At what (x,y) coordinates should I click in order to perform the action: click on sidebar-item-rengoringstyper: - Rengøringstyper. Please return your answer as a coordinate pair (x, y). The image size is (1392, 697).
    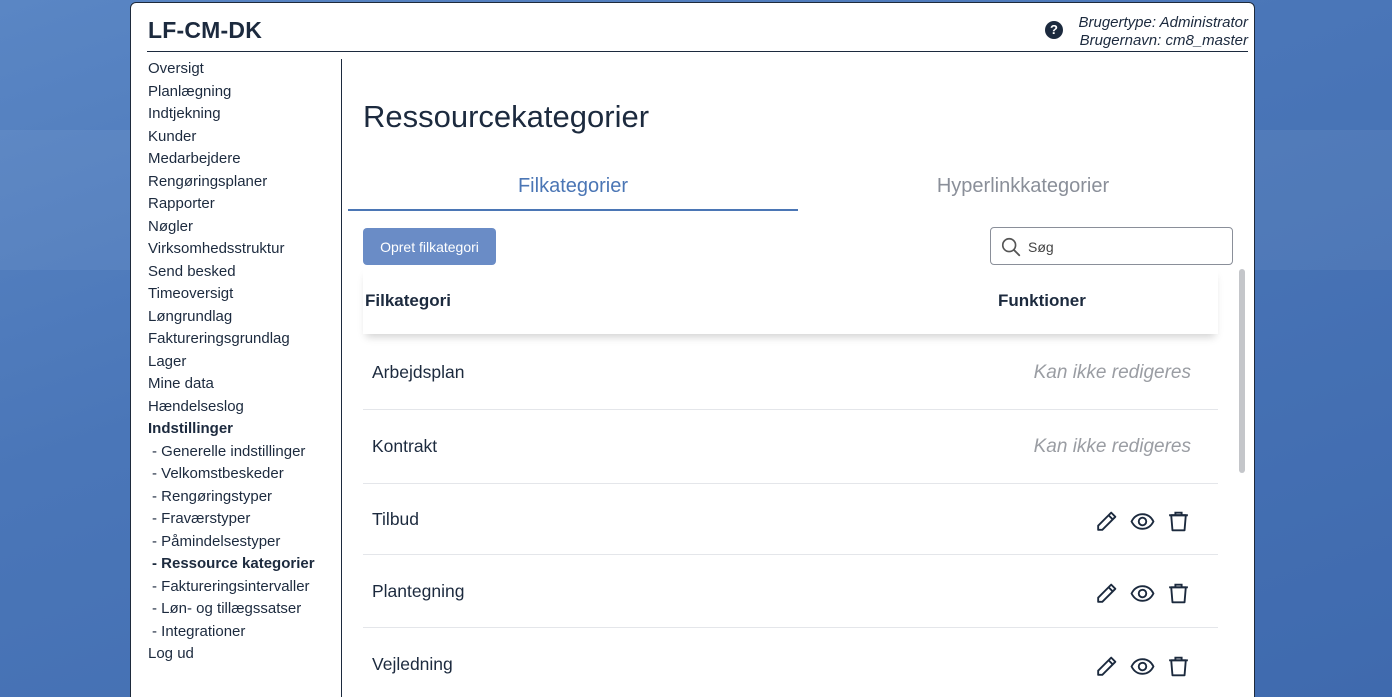
    Looking at the image, I should click on (245, 497).